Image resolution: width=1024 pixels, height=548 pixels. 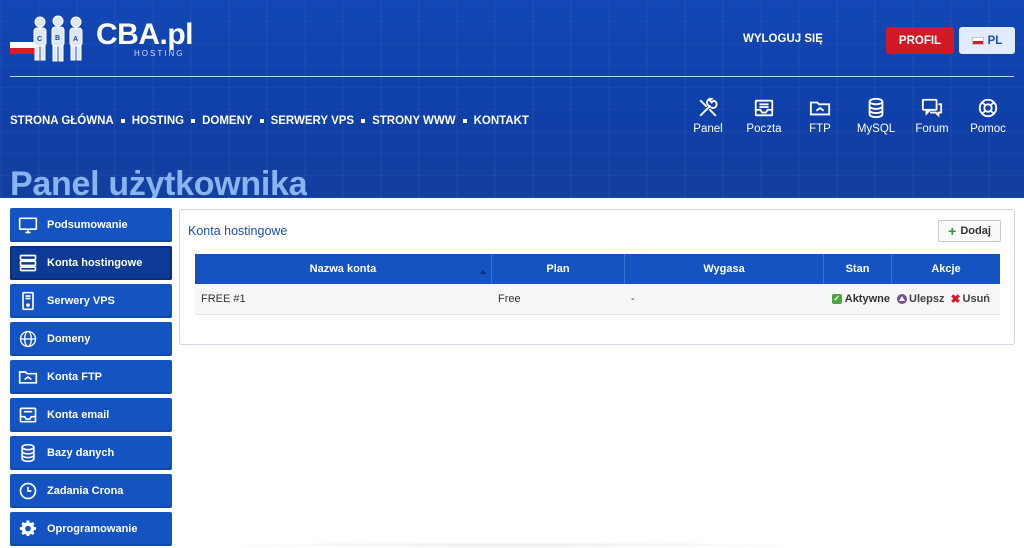 I want to click on column-header-plan: Plan, so click(x=558, y=269).